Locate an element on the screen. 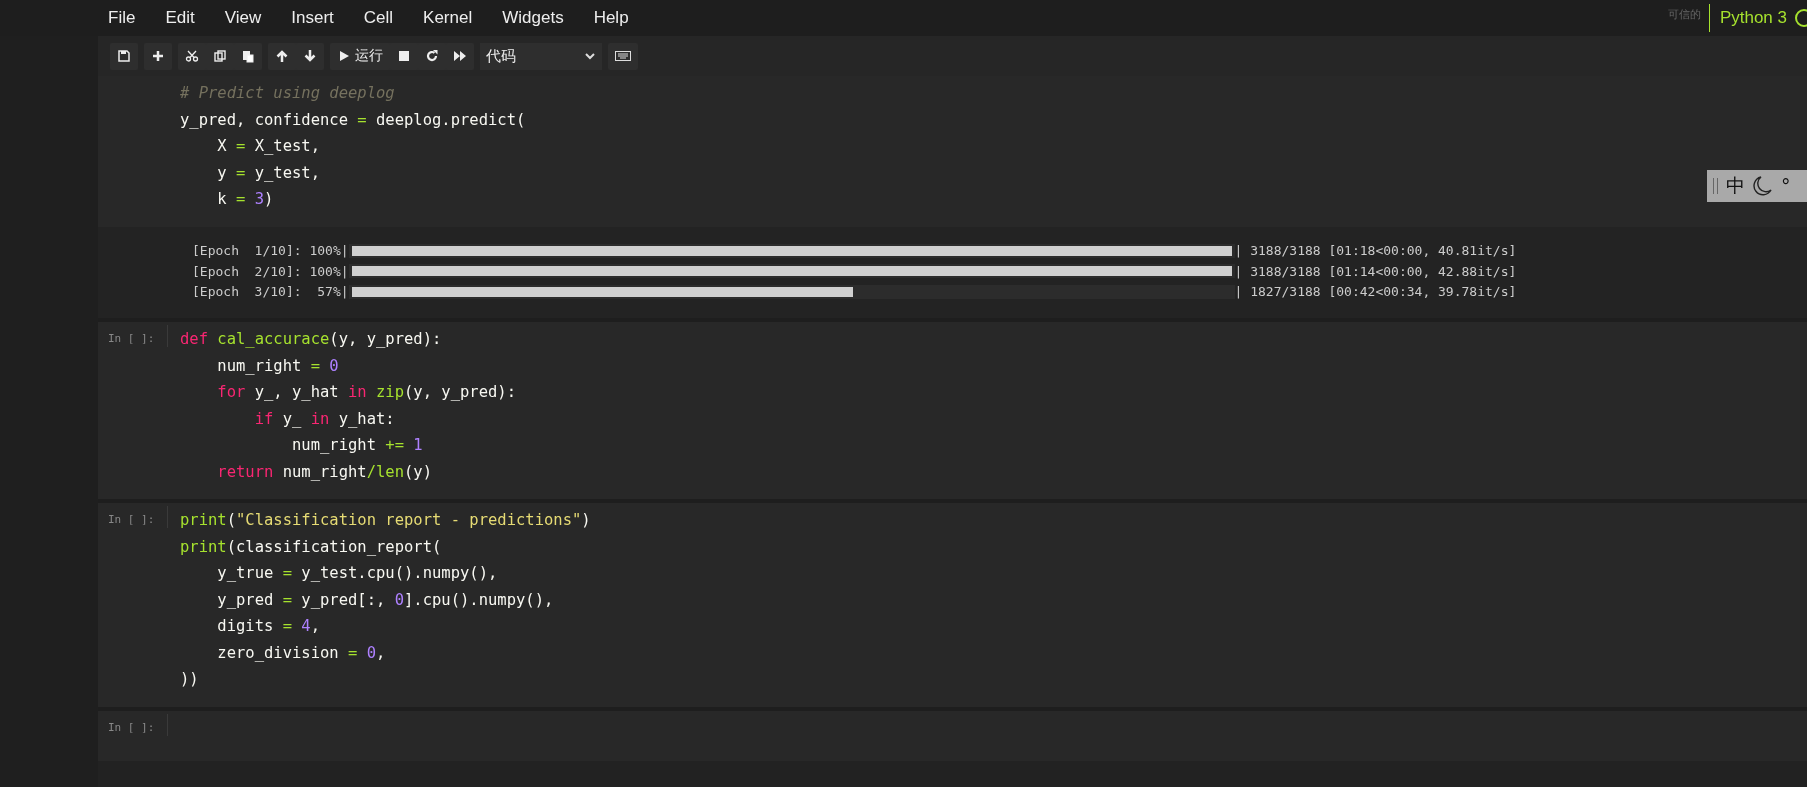  menu-item: Widgets is located at coordinates (533, 18).